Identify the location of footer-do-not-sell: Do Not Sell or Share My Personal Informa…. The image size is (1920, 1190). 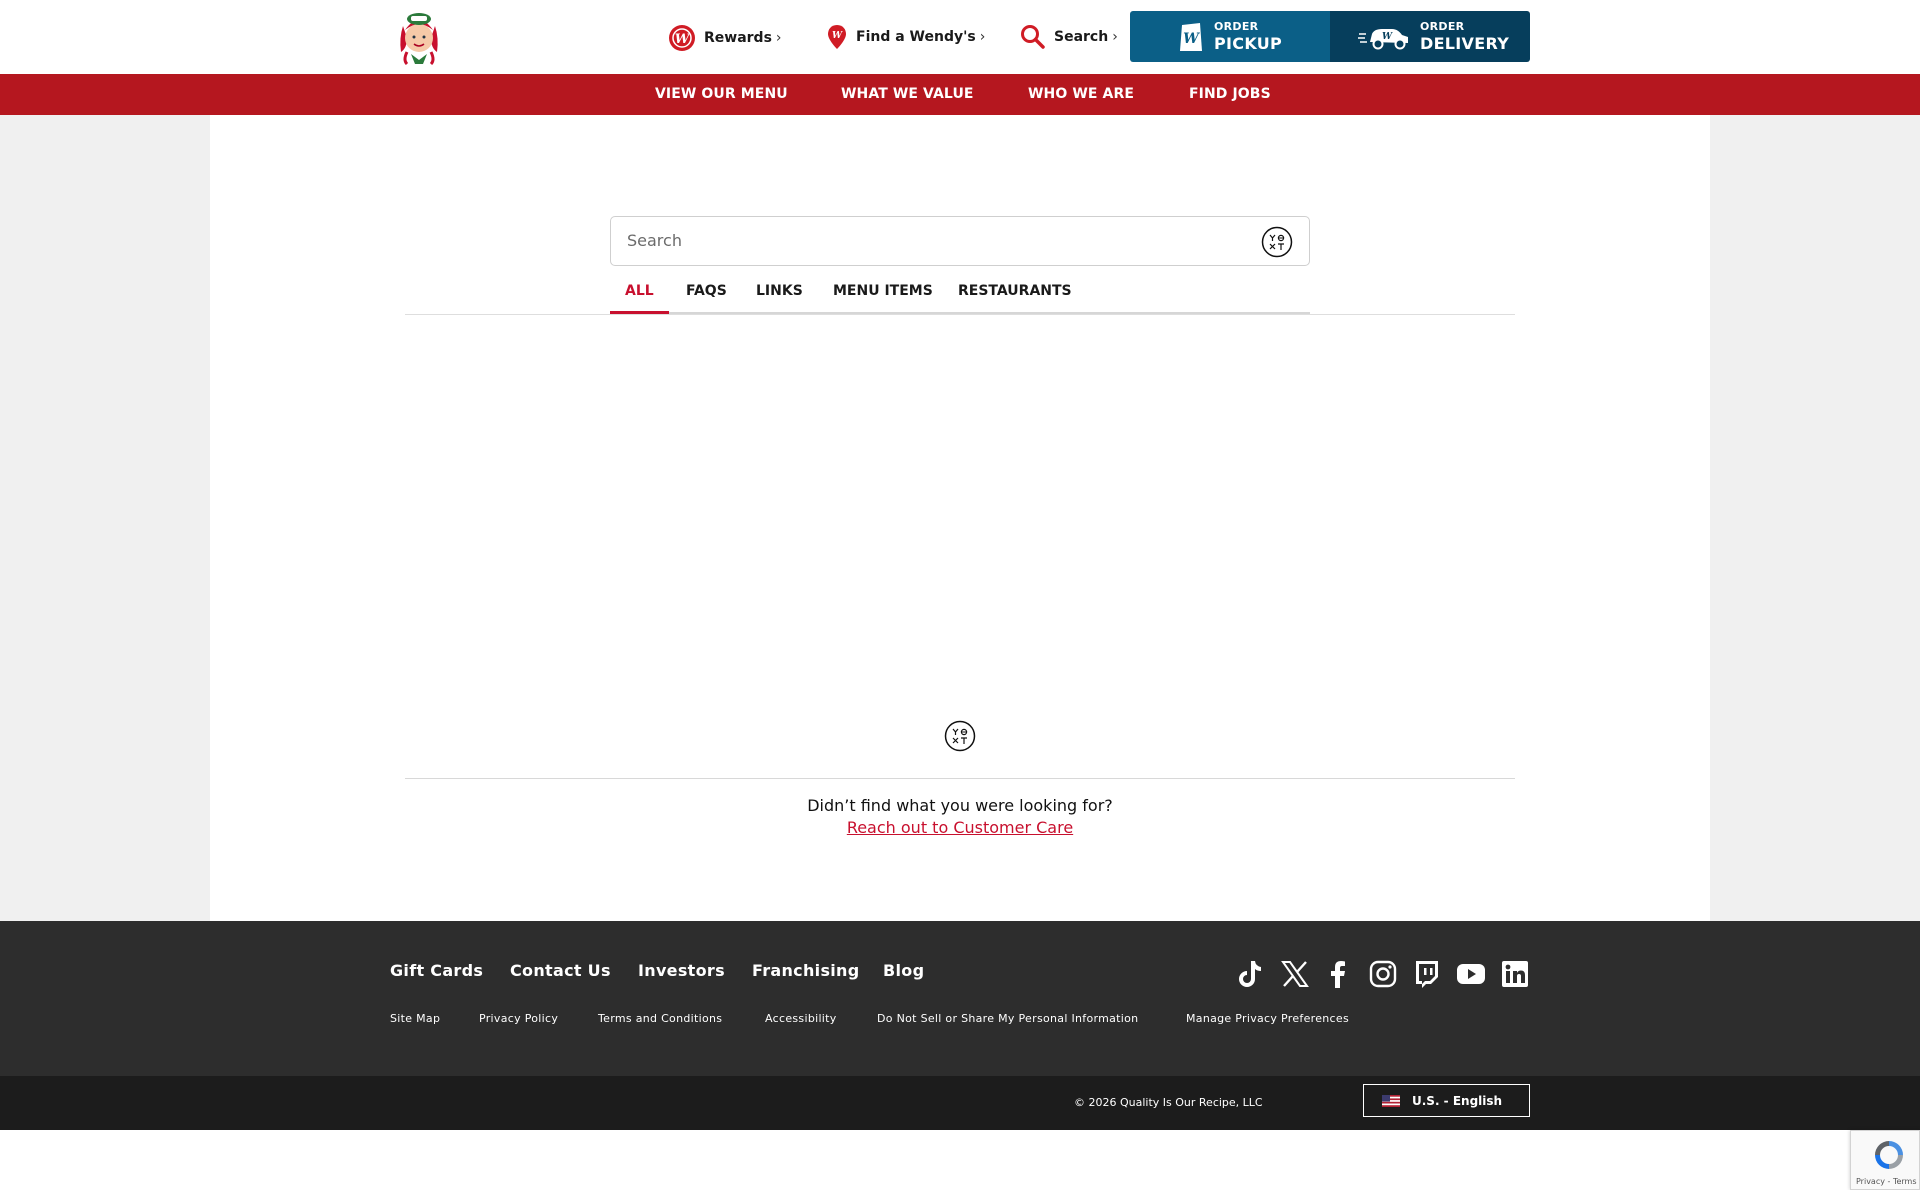
(1007, 1018).